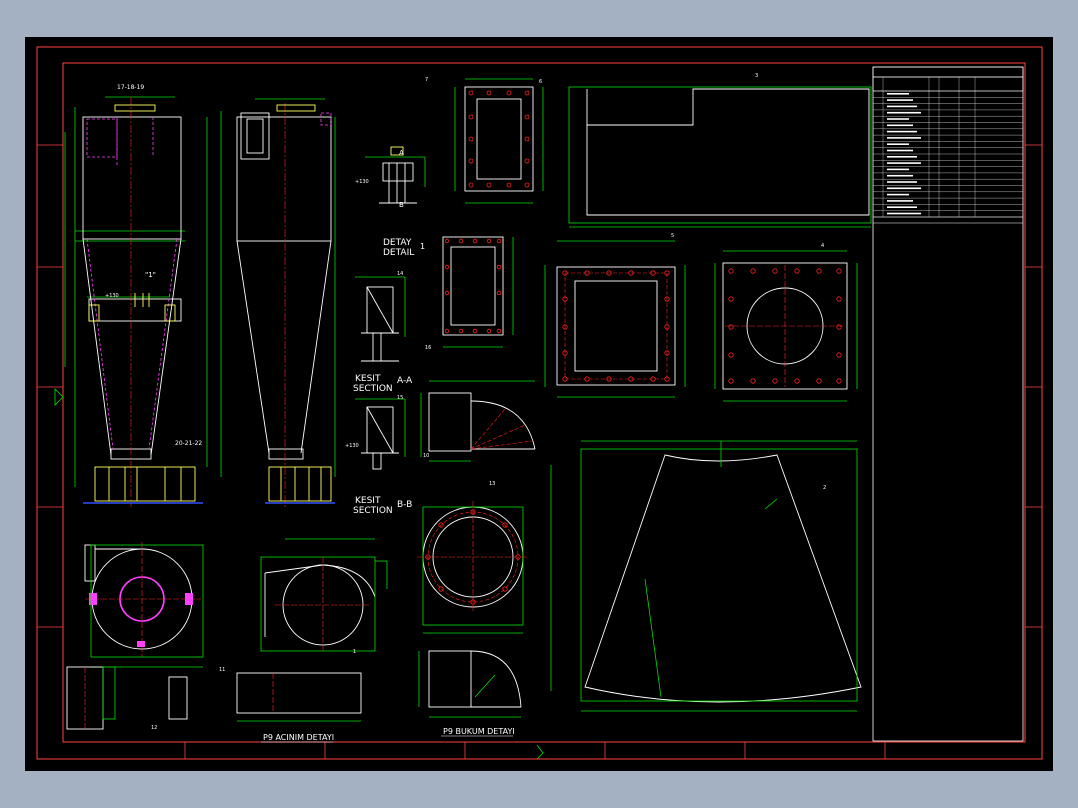 The image size is (1078, 808). What do you see at coordinates (130, 87) in the screenshot?
I see `part-ref-17-18-19: 17-18-19` at bounding box center [130, 87].